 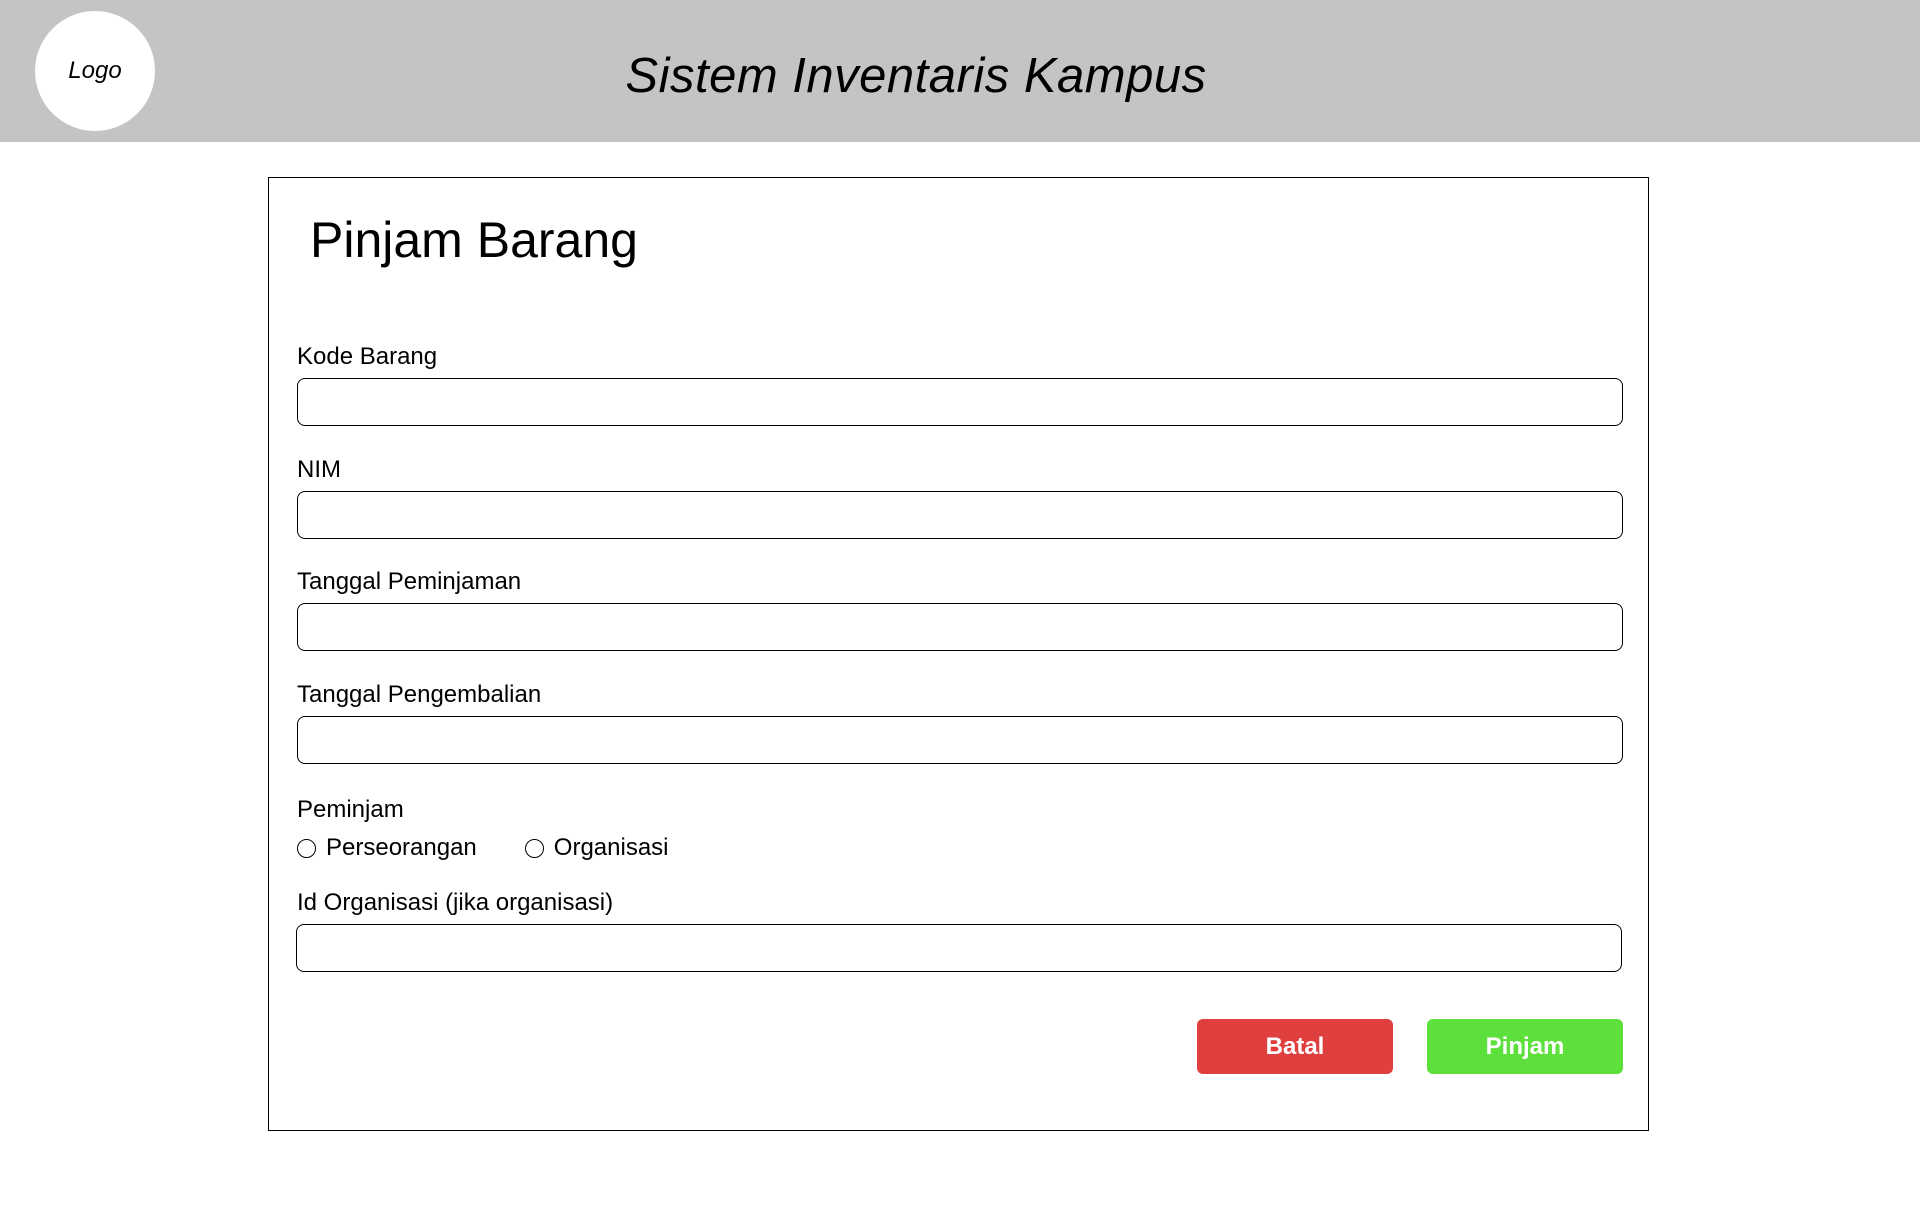 What do you see at coordinates (507, 848) in the screenshot?
I see `borrower-radio-group: Perseorangan Organisasi` at bounding box center [507, 848].